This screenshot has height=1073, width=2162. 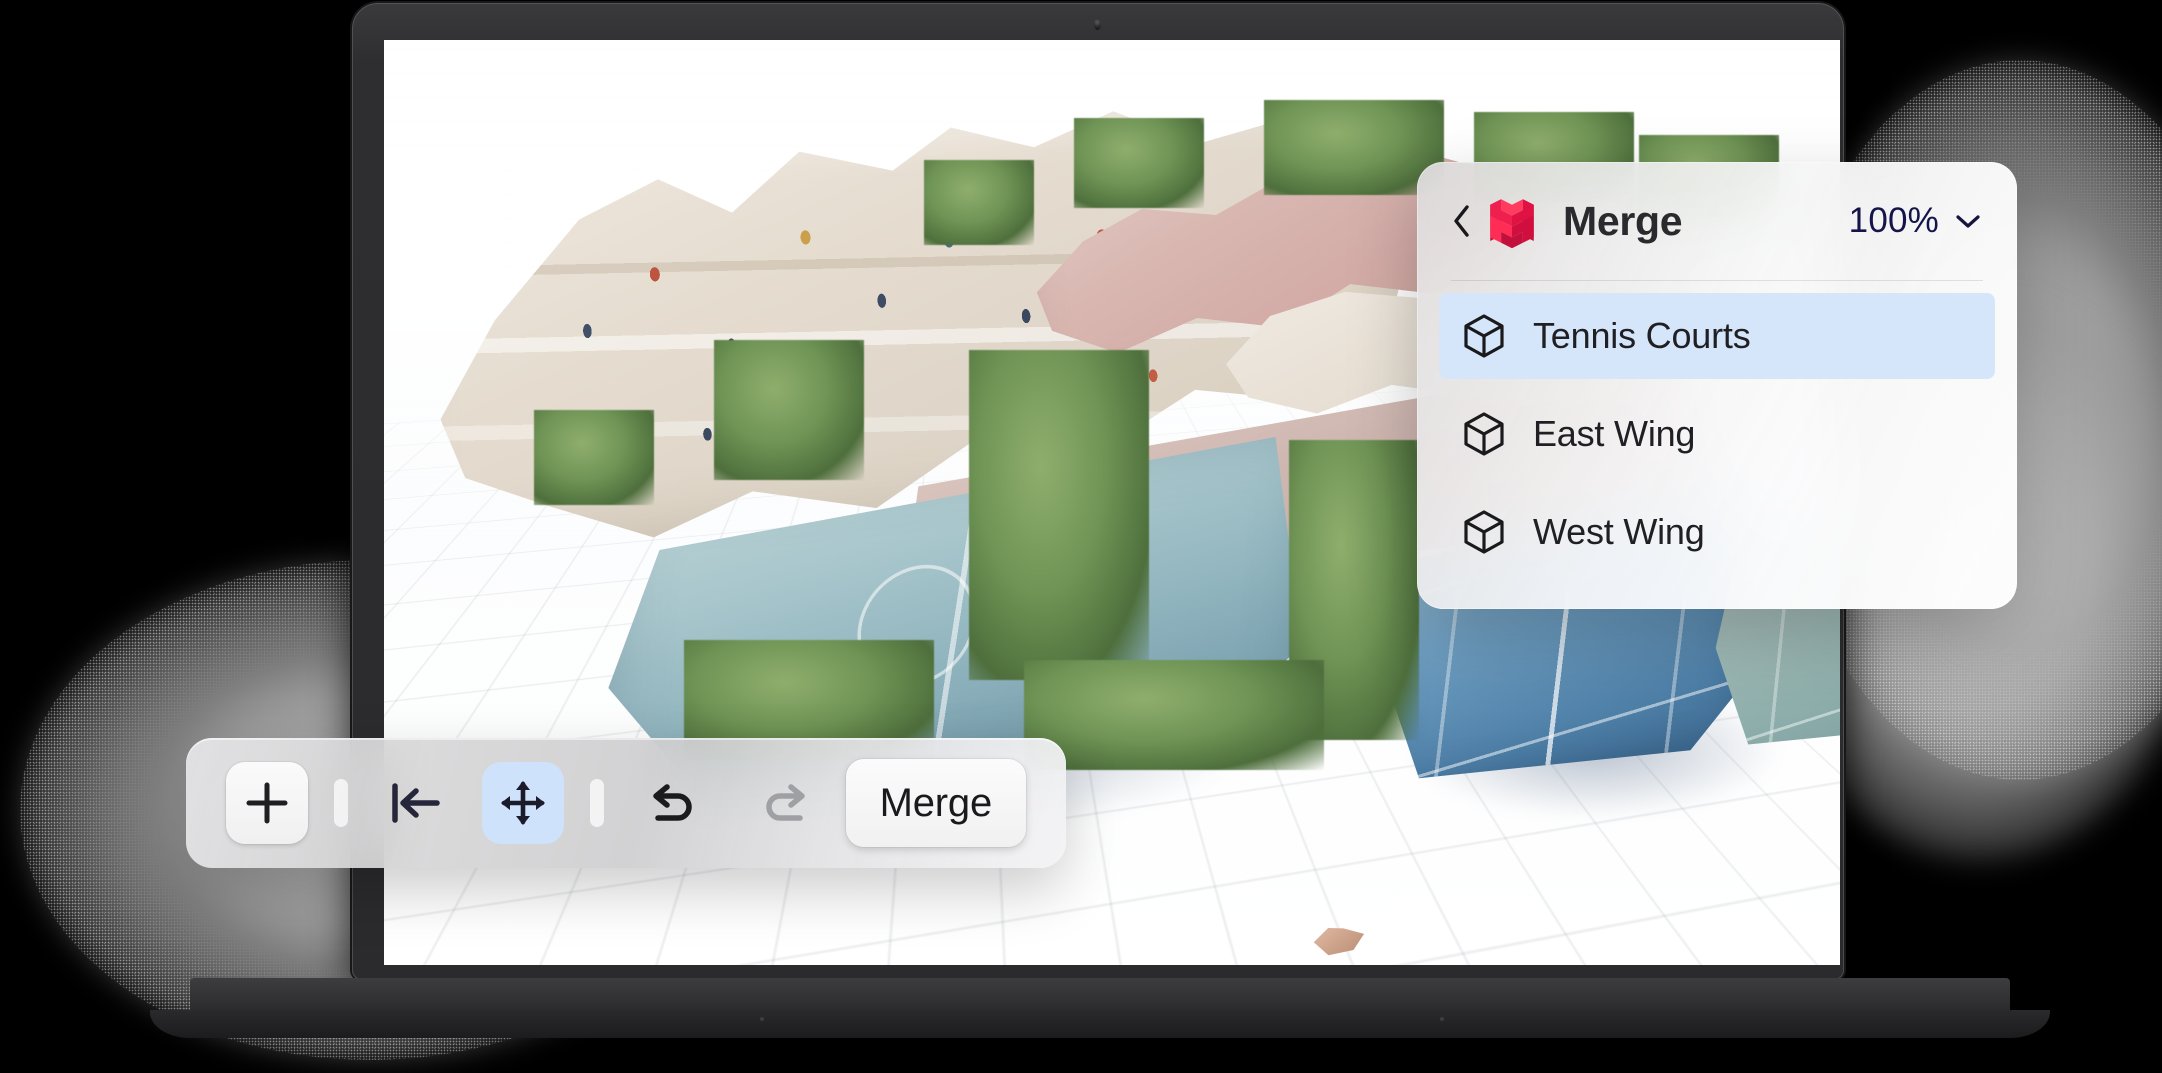 I want to click on redo-icon, so click(x=785, y=802).